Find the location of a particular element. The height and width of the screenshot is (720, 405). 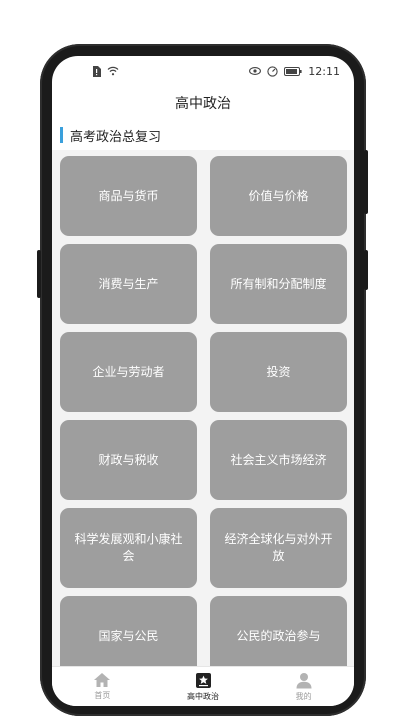

tab-home: 首页 is located at coordinates (102, 686).